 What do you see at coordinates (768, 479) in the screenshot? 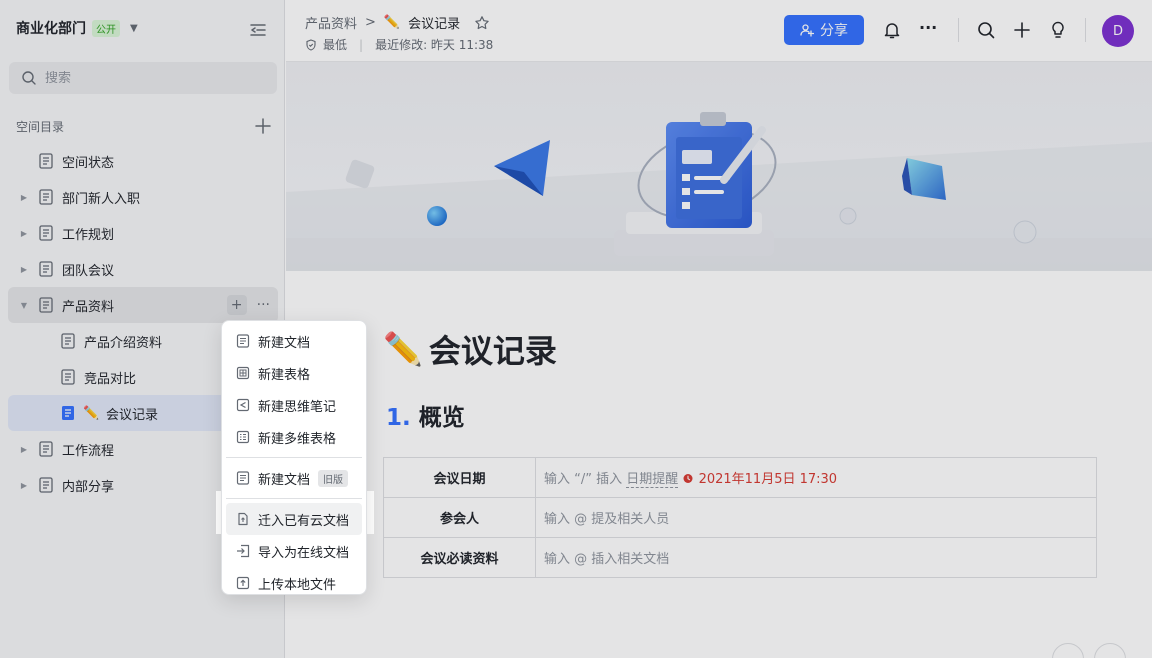
I see `reminder-date: 2021年11月5日 17:30` at bounding box center [768, 479].